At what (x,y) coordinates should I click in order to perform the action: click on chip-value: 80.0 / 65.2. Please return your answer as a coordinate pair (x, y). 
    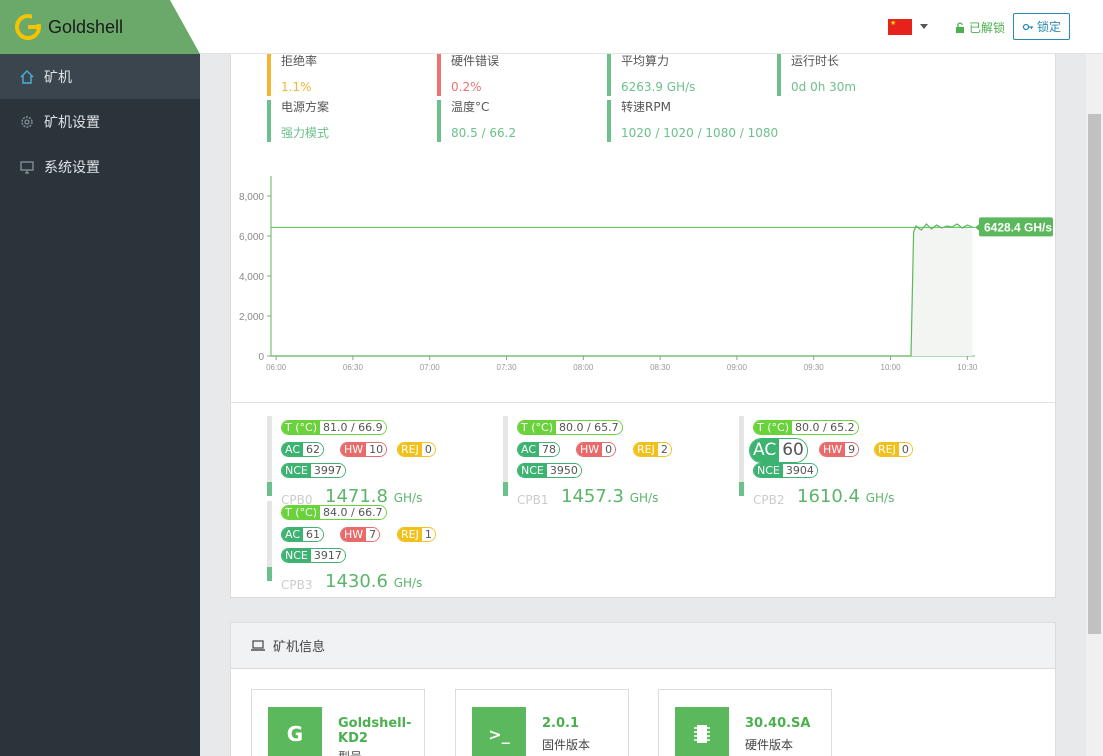
    Looking at the image, I should click on (824, 427).